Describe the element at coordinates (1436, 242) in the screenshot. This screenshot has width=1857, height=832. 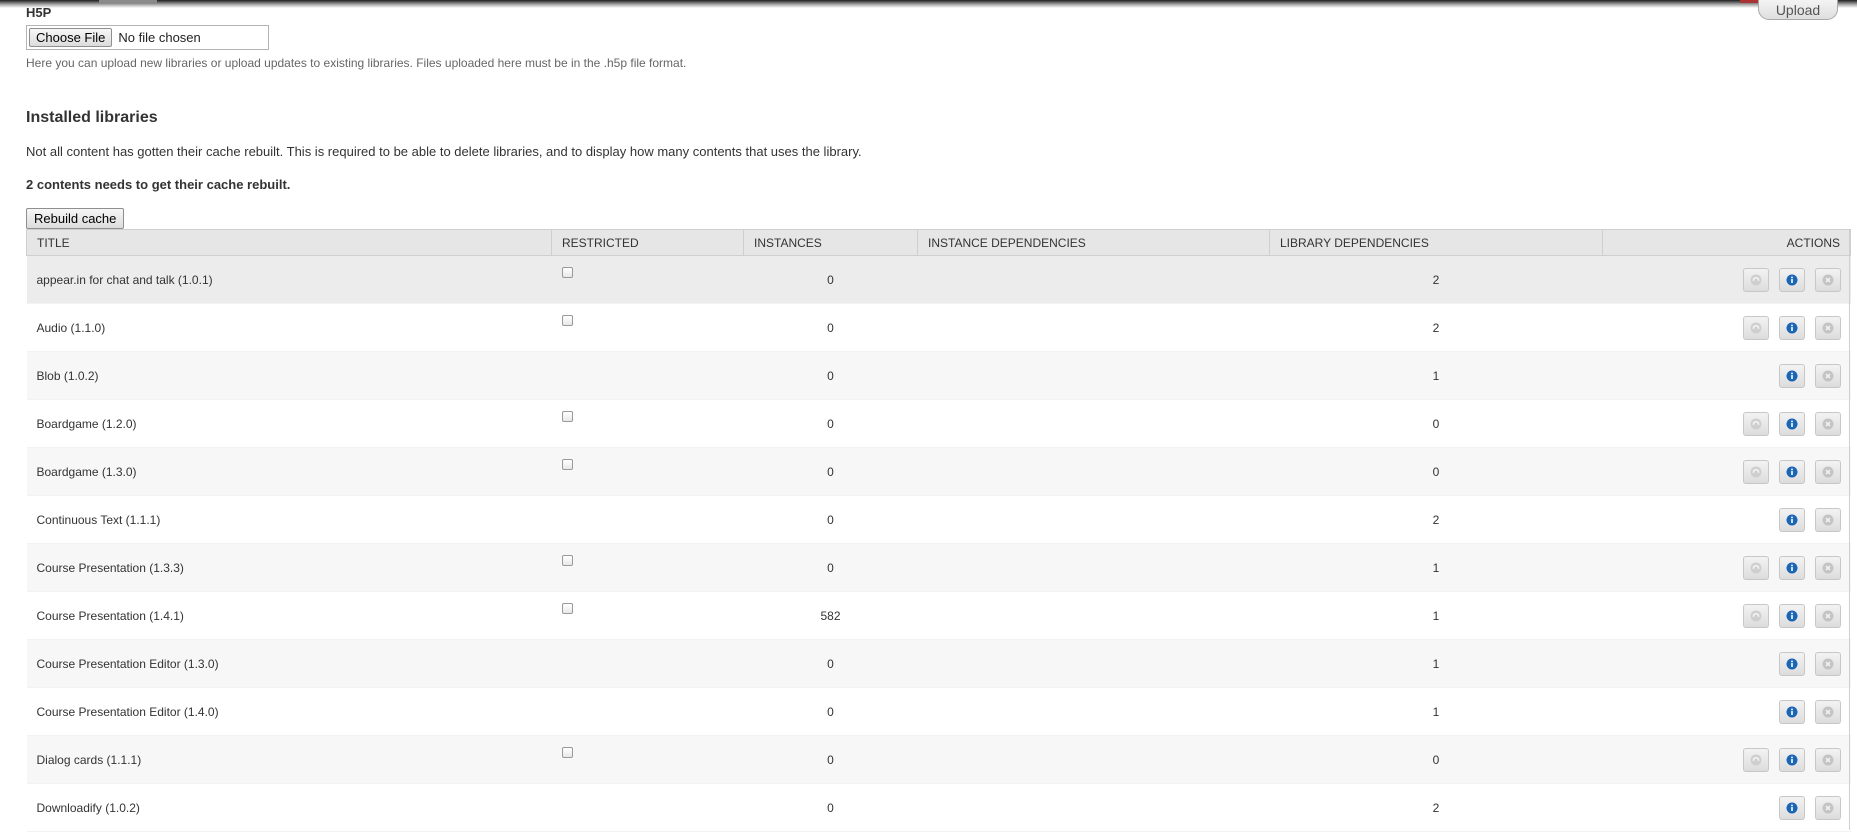
I see `column-header-library-dependencies: LIBRARY DEPENDENCIES` at that location.